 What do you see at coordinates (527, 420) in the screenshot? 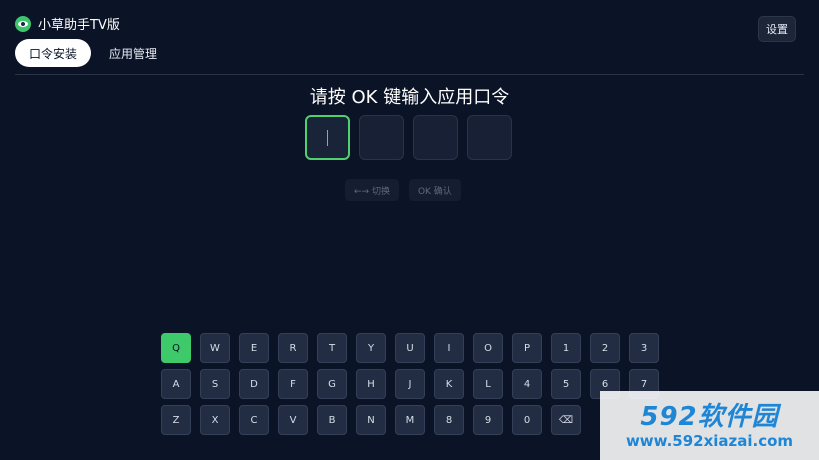
I see `key-0: 0` at bounding box center [527, 420].